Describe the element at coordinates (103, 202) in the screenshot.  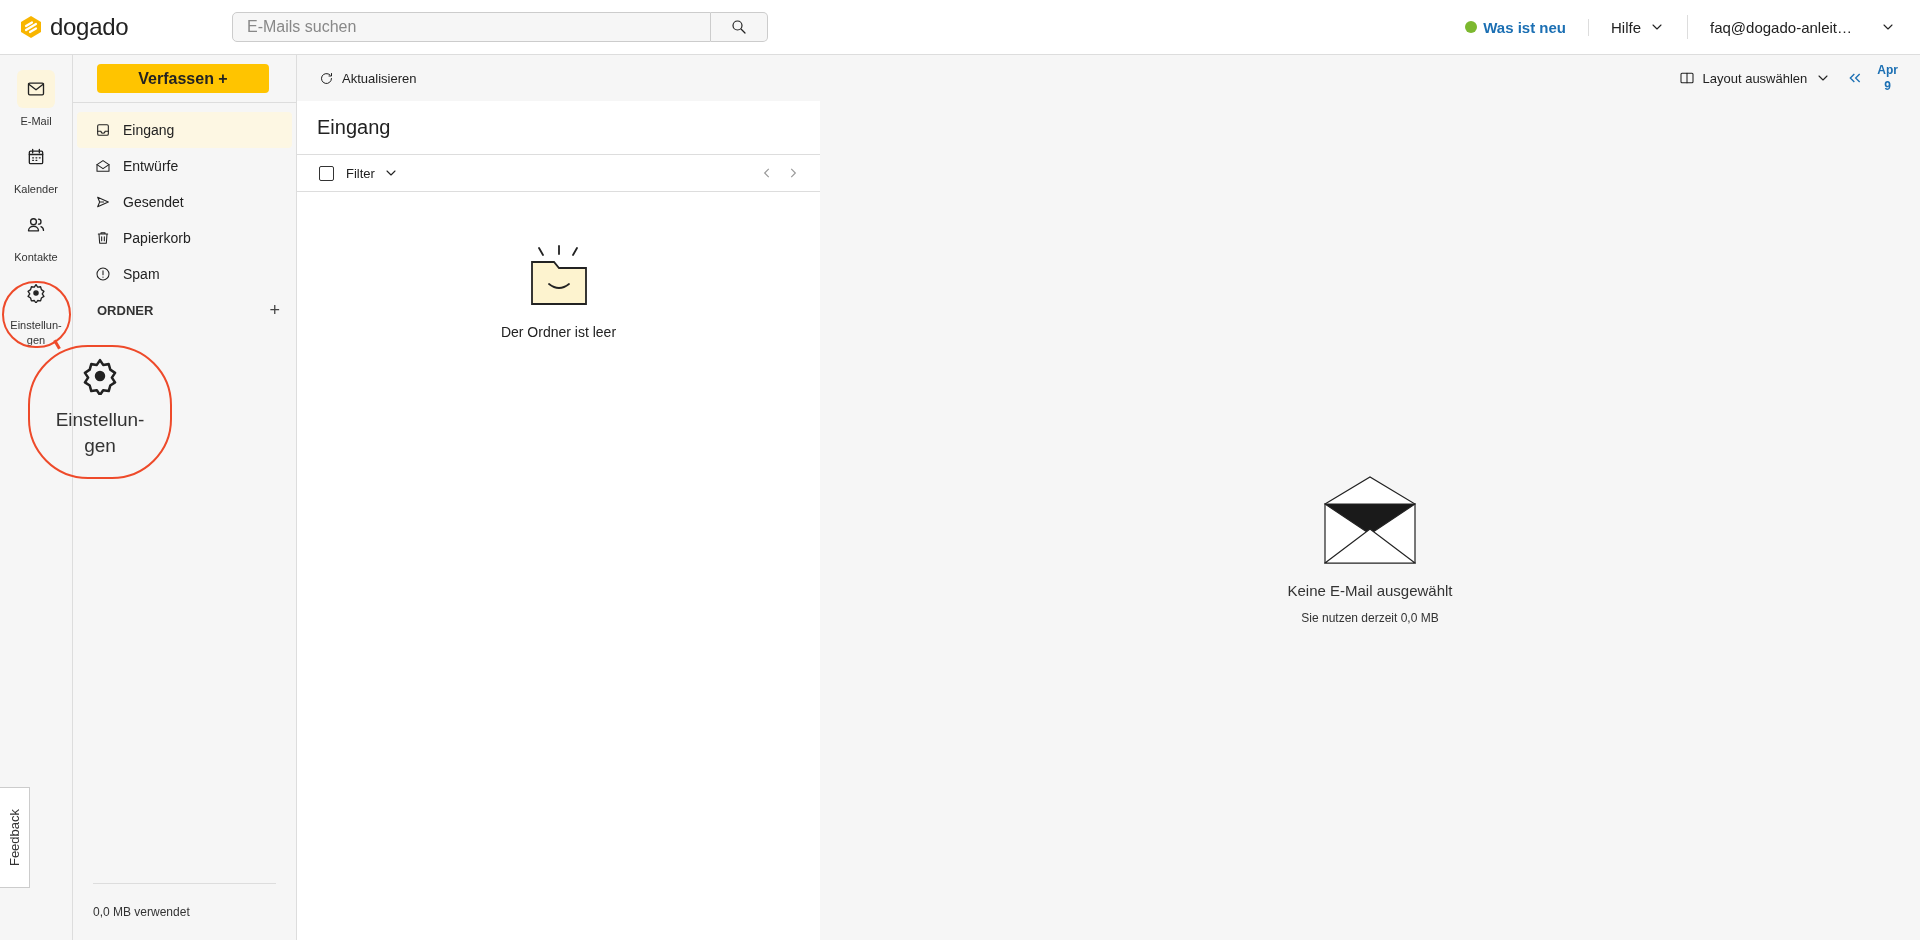
I see `send-icon` at that location.